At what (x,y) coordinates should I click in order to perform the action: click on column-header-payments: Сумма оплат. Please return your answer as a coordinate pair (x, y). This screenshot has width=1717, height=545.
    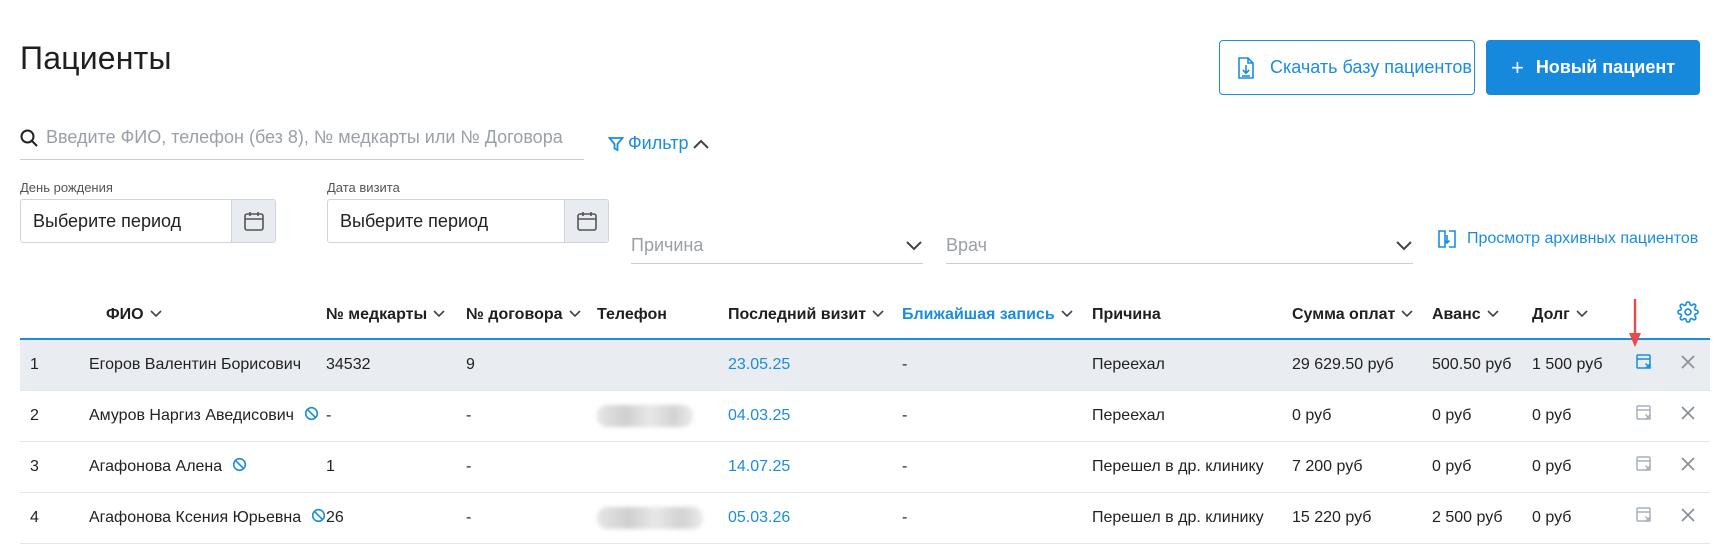
    Looking at the image, I should click on (1362, 315).